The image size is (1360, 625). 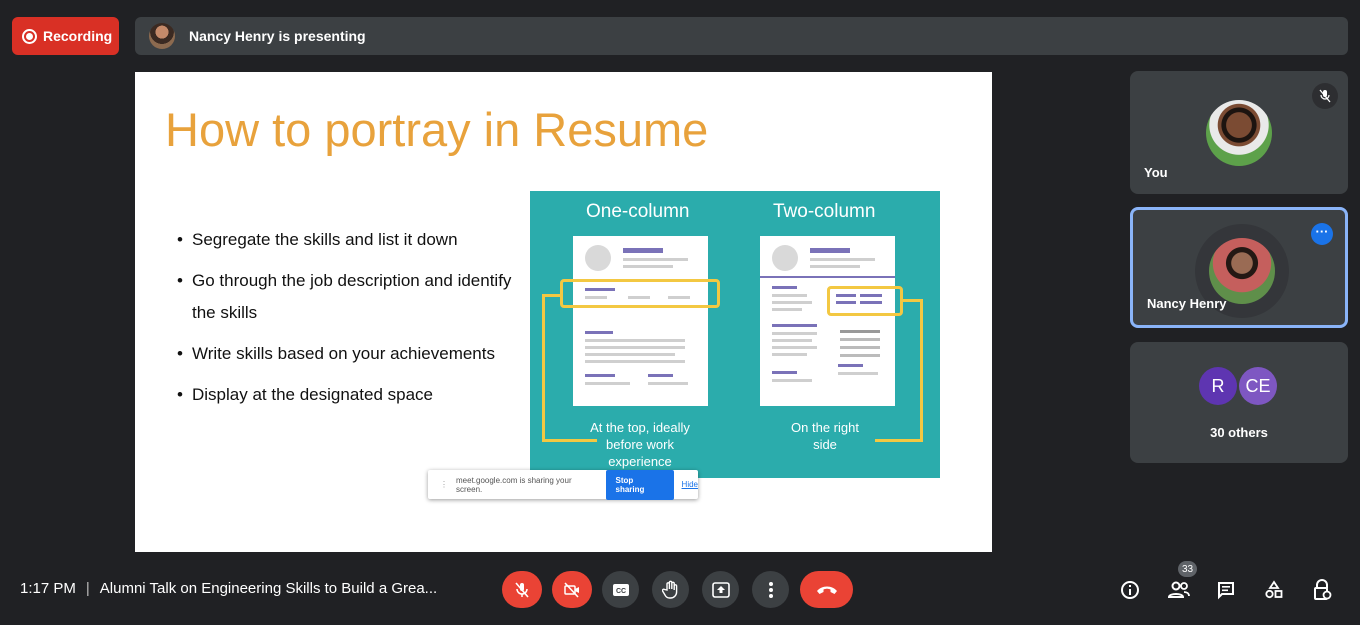 I want to click on record-icon, so click(x=29, y=36).